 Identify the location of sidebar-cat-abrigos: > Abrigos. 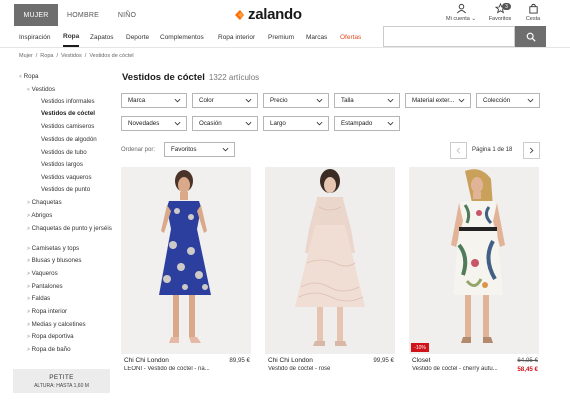
(39, 215).